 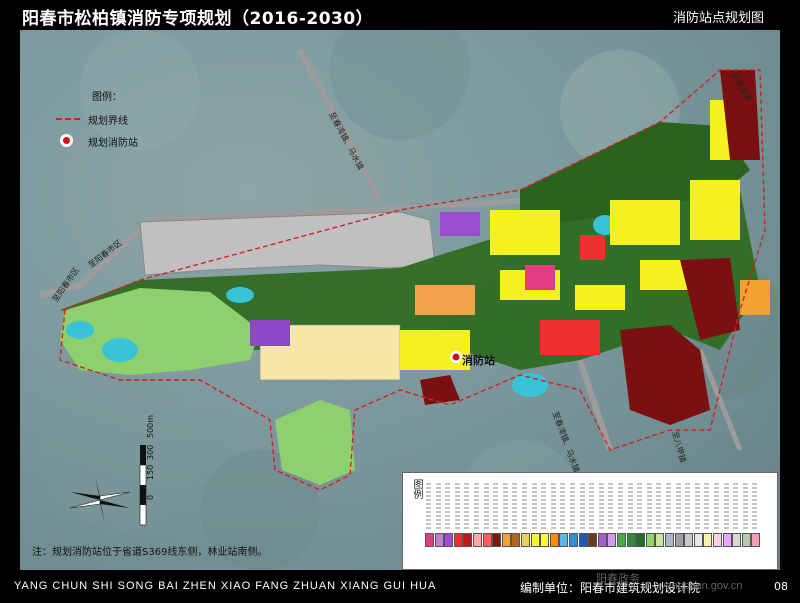 I want to click on landuse-legend: 图例, so click(x=590, y=521).